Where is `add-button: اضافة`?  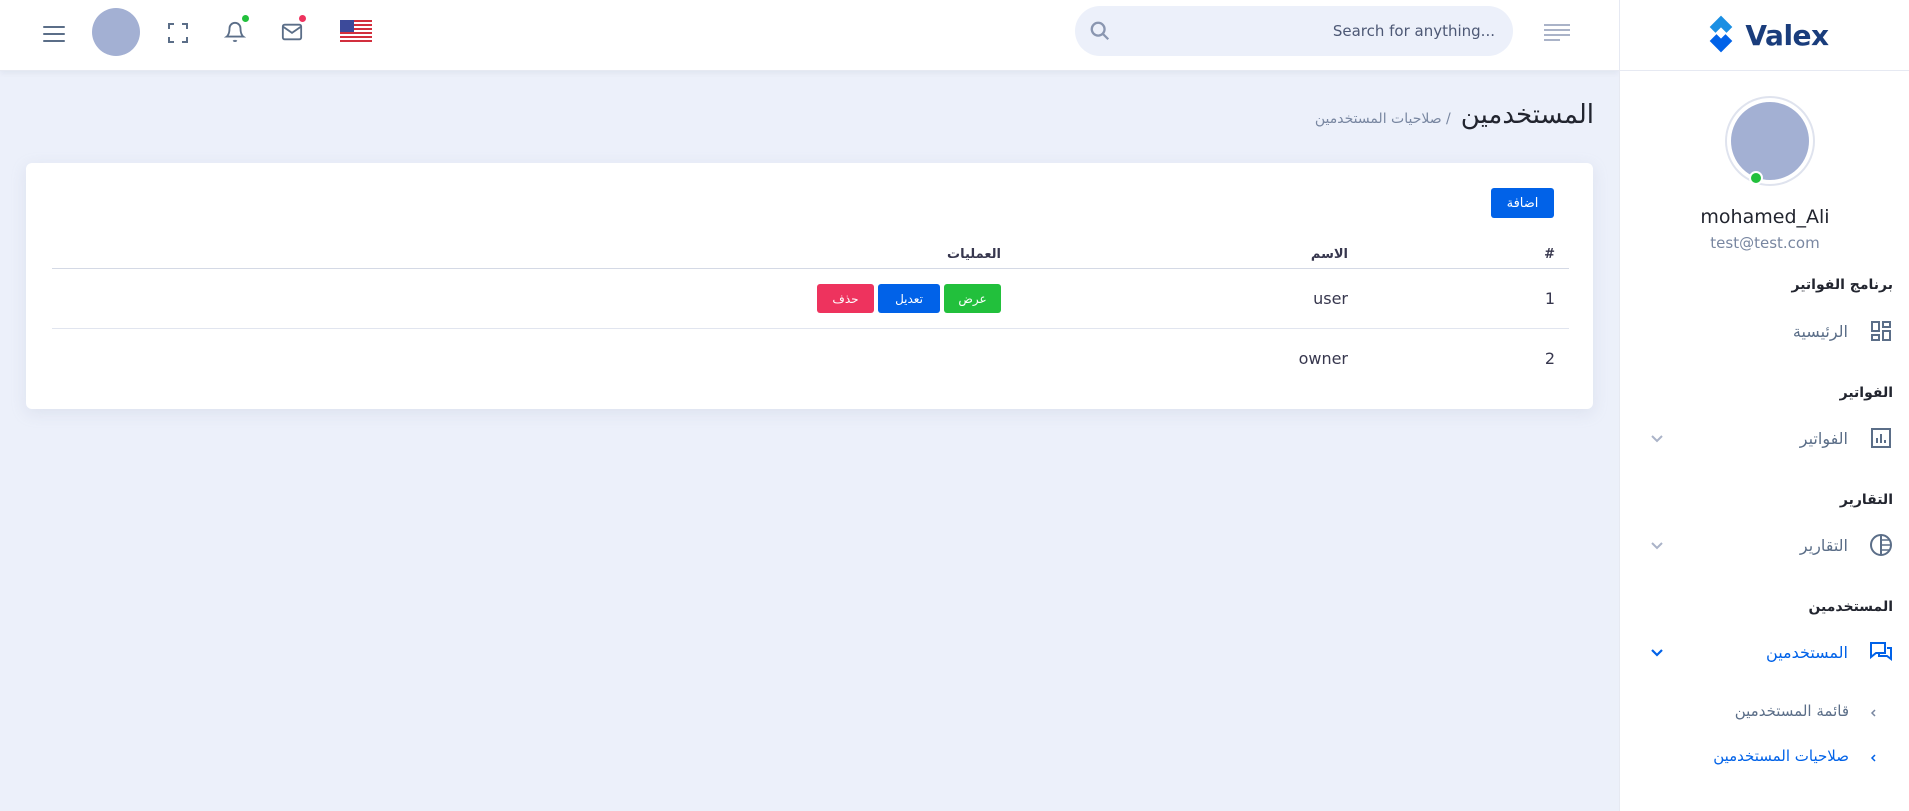 add-button: اضافة is located at coordinates (1522, 203).